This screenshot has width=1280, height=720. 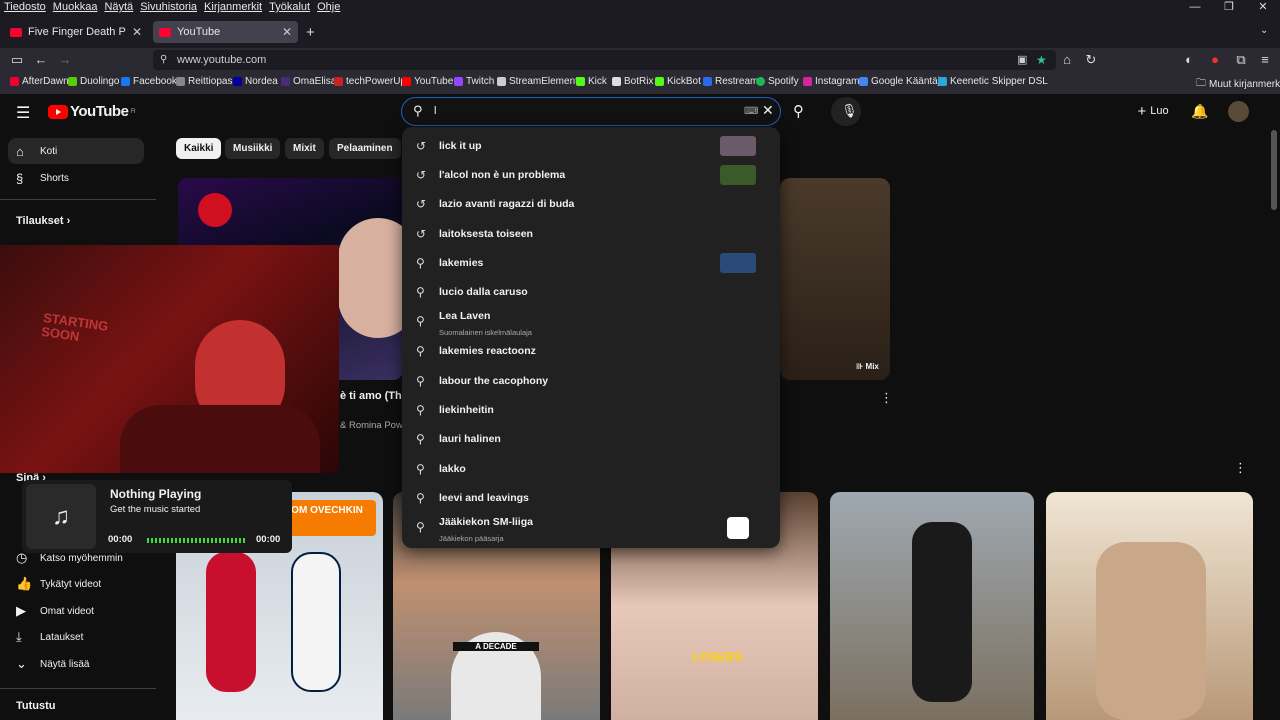 What do you see at coordinates (168, 6) in the screenshot?
I see `menu-history: Sivuhistoria` at bounding box center [168, 6].